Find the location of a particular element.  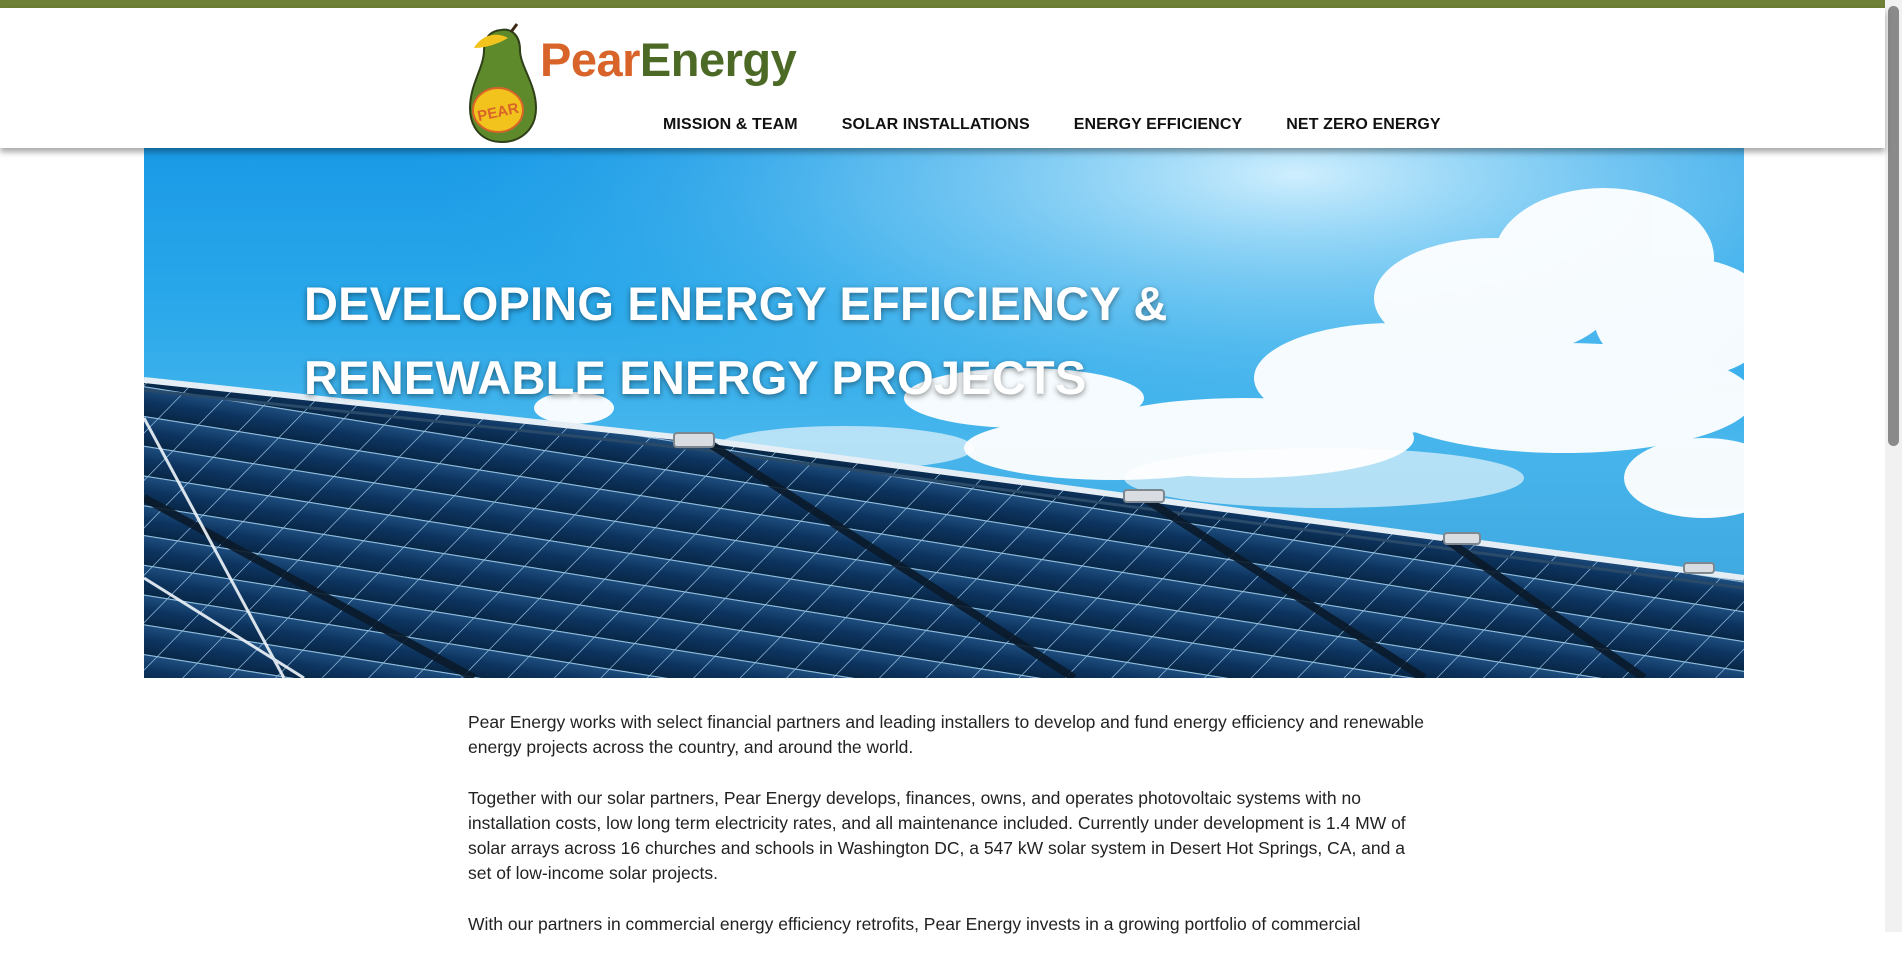

brand-wordmark: PearEnergy is located at coordinates (668, 59).